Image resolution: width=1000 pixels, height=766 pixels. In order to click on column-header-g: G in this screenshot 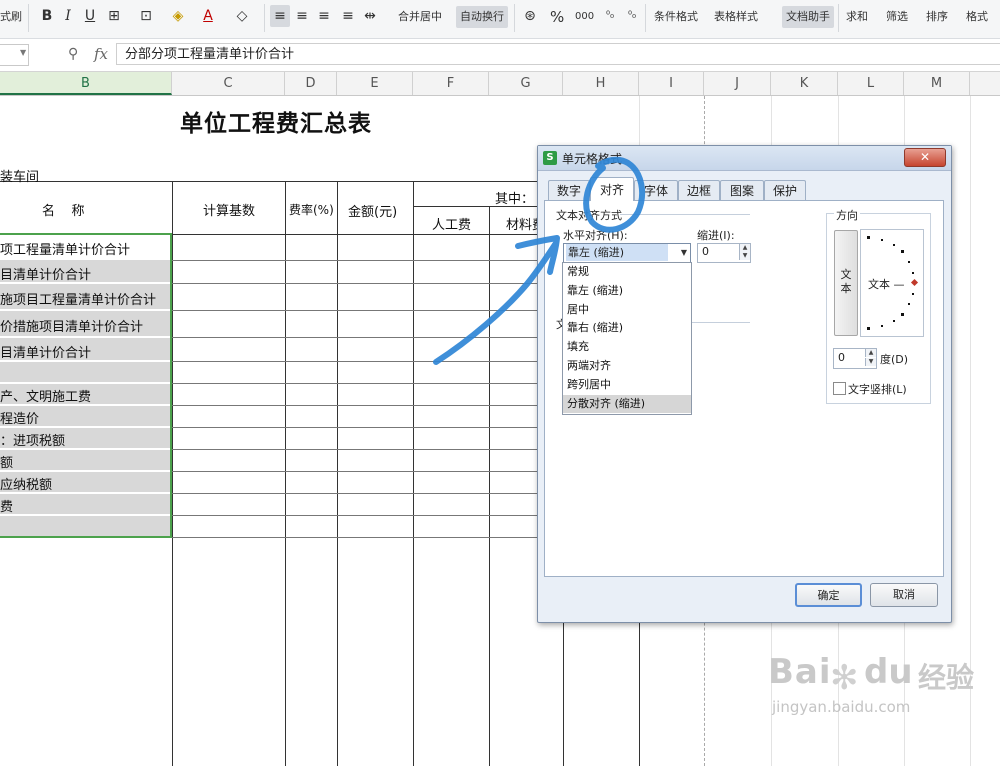, I will do `click(526, 83)`.